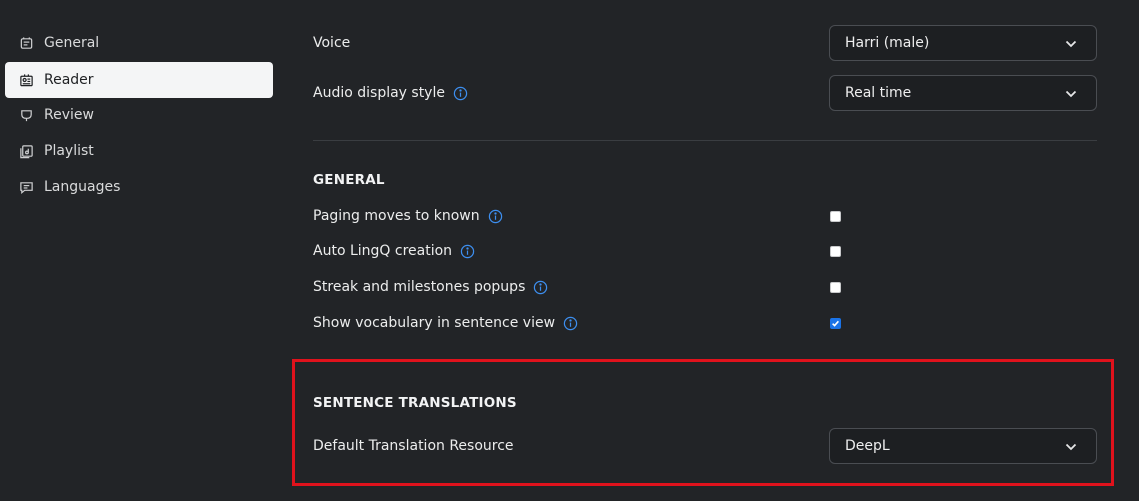 The image size is (1139, 501). What do you see at coordinates (394, 251) in the screenshot?
I see `auto-lingq-creation-label: Auto LingQ creation` at bounding box center [394, 251].